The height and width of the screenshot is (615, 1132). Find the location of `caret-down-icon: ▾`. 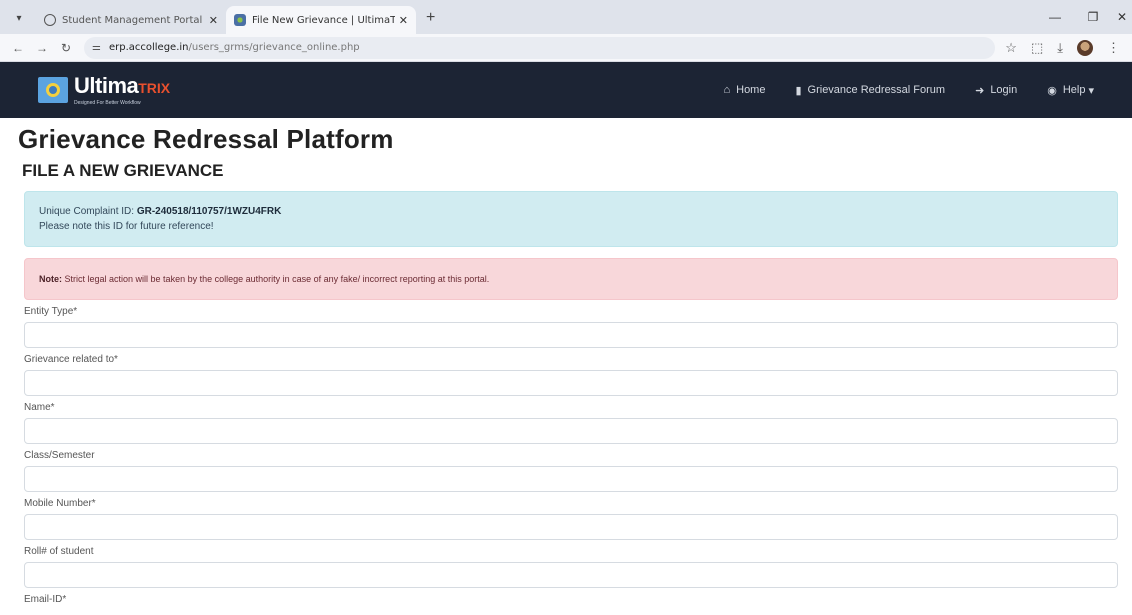

caret-down-icon: ▾ is located at coordinates (1091, 90).